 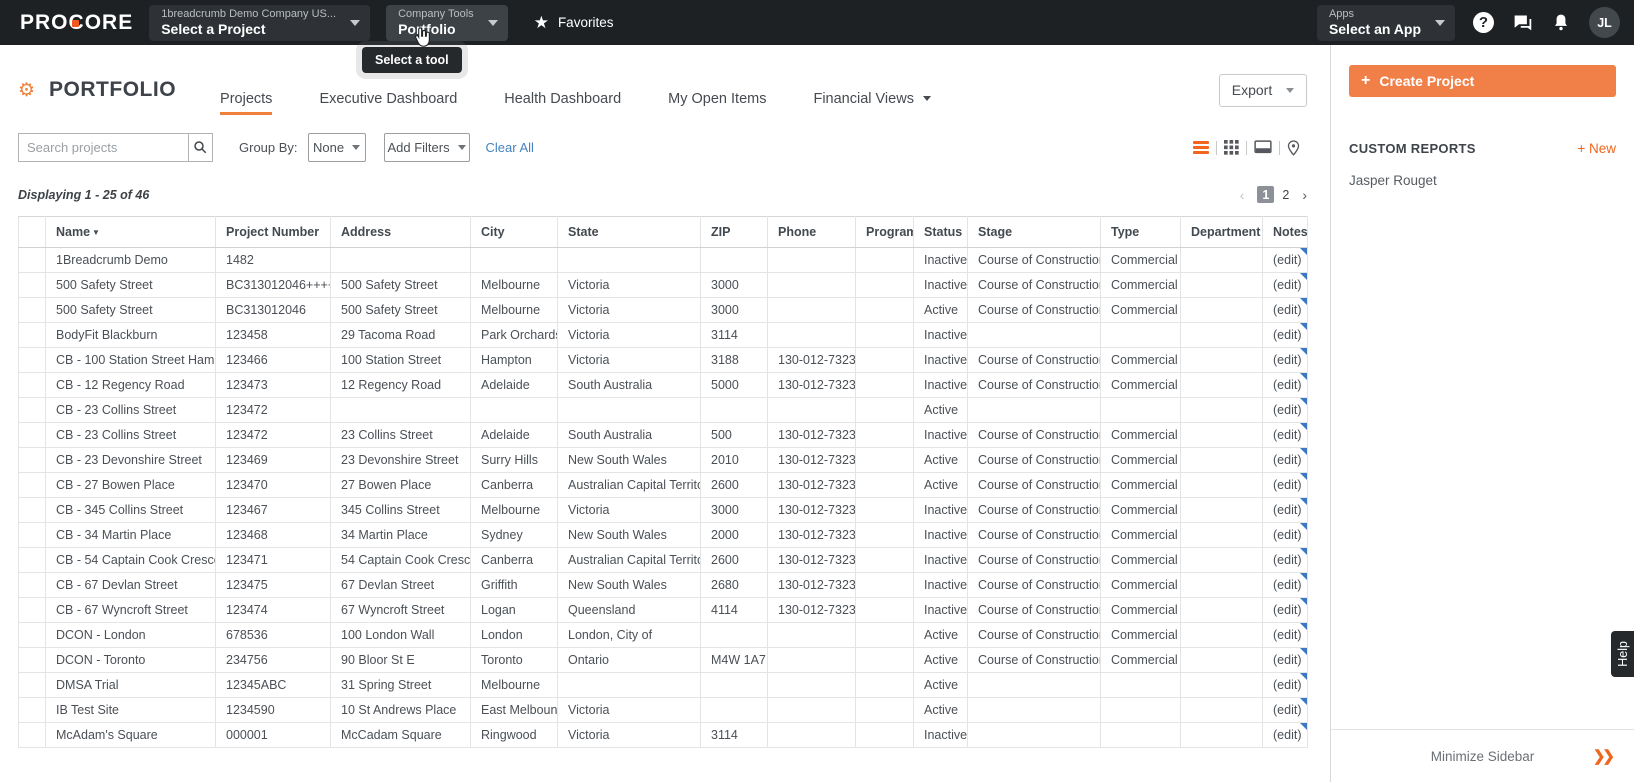 I want to click on group-by-select: None, so click(x=336, y=147).